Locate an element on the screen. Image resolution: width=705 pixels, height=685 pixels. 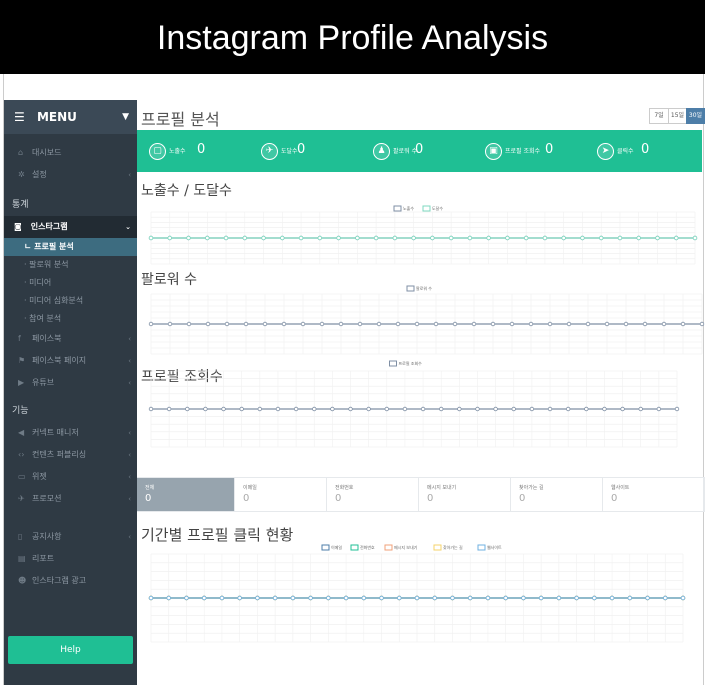
user-icon: ♟ is located at coordinates (381, 151).